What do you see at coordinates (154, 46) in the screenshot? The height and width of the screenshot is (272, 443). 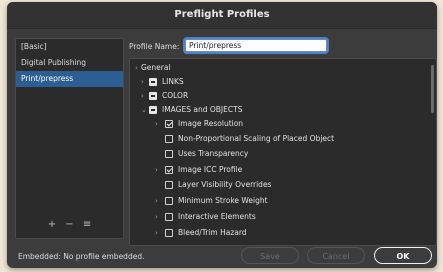 I see `profile-name-label: Profile Name:` at bounding box center [154, 46].